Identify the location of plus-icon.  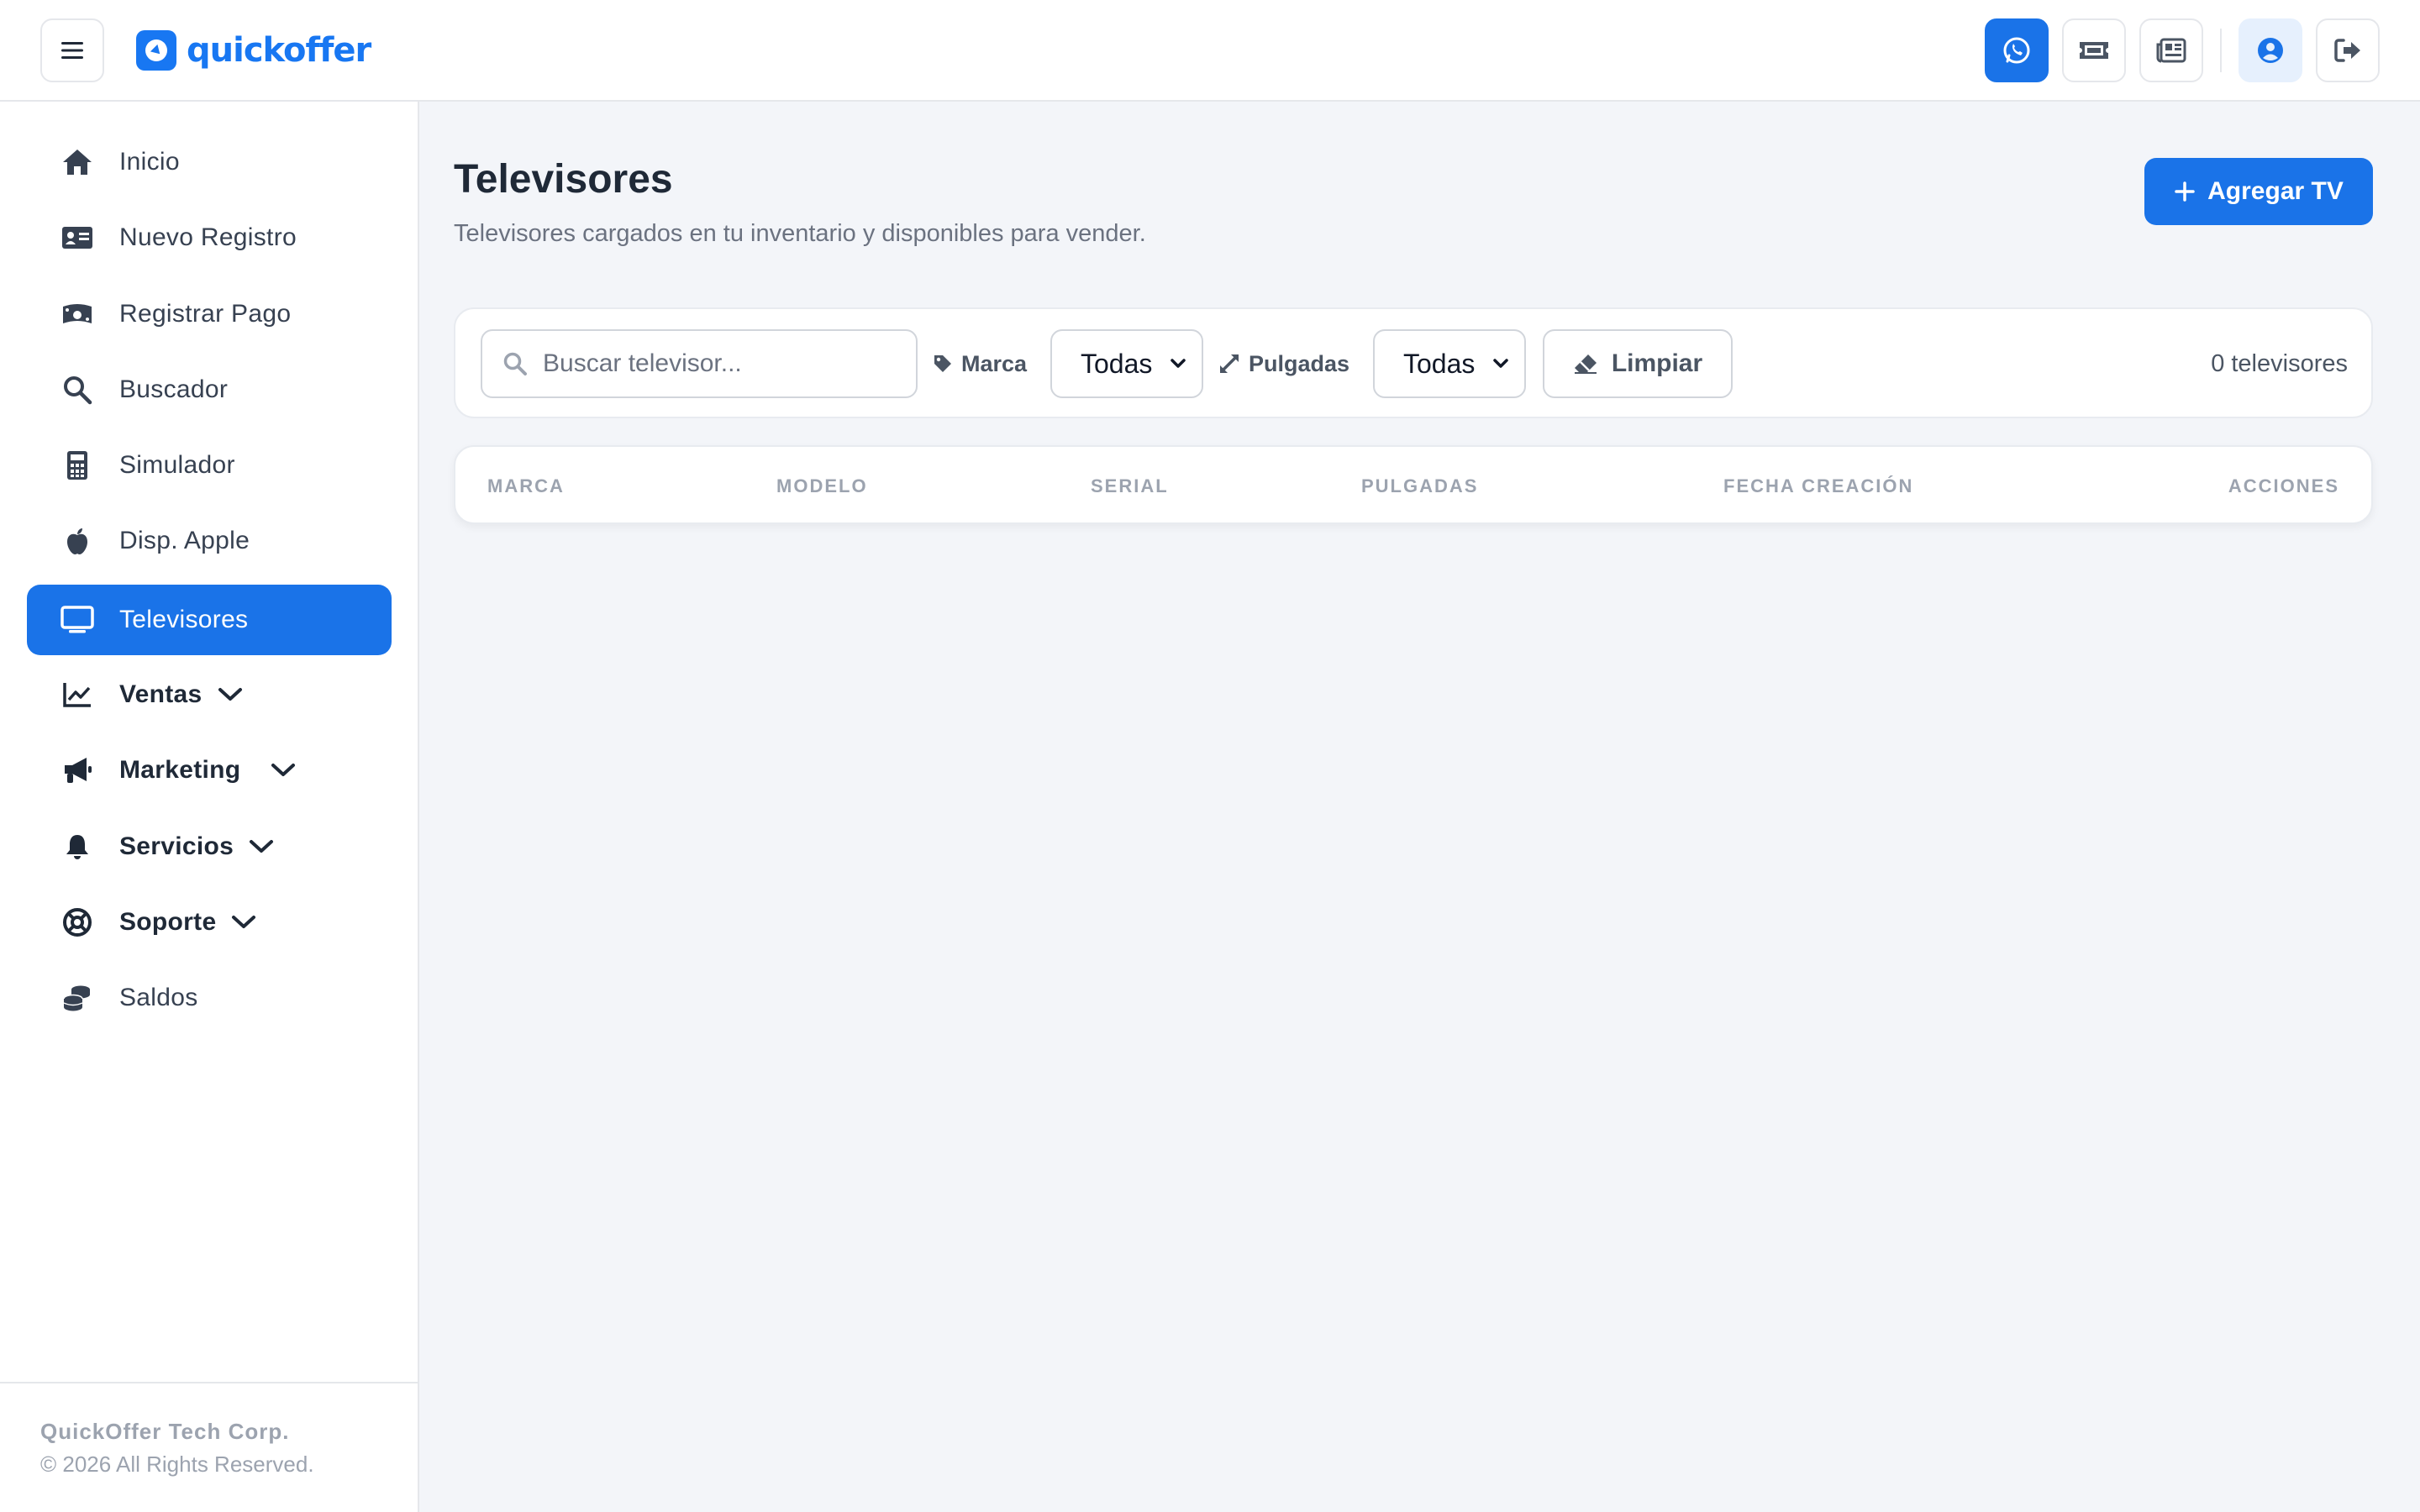
(2185, 191).